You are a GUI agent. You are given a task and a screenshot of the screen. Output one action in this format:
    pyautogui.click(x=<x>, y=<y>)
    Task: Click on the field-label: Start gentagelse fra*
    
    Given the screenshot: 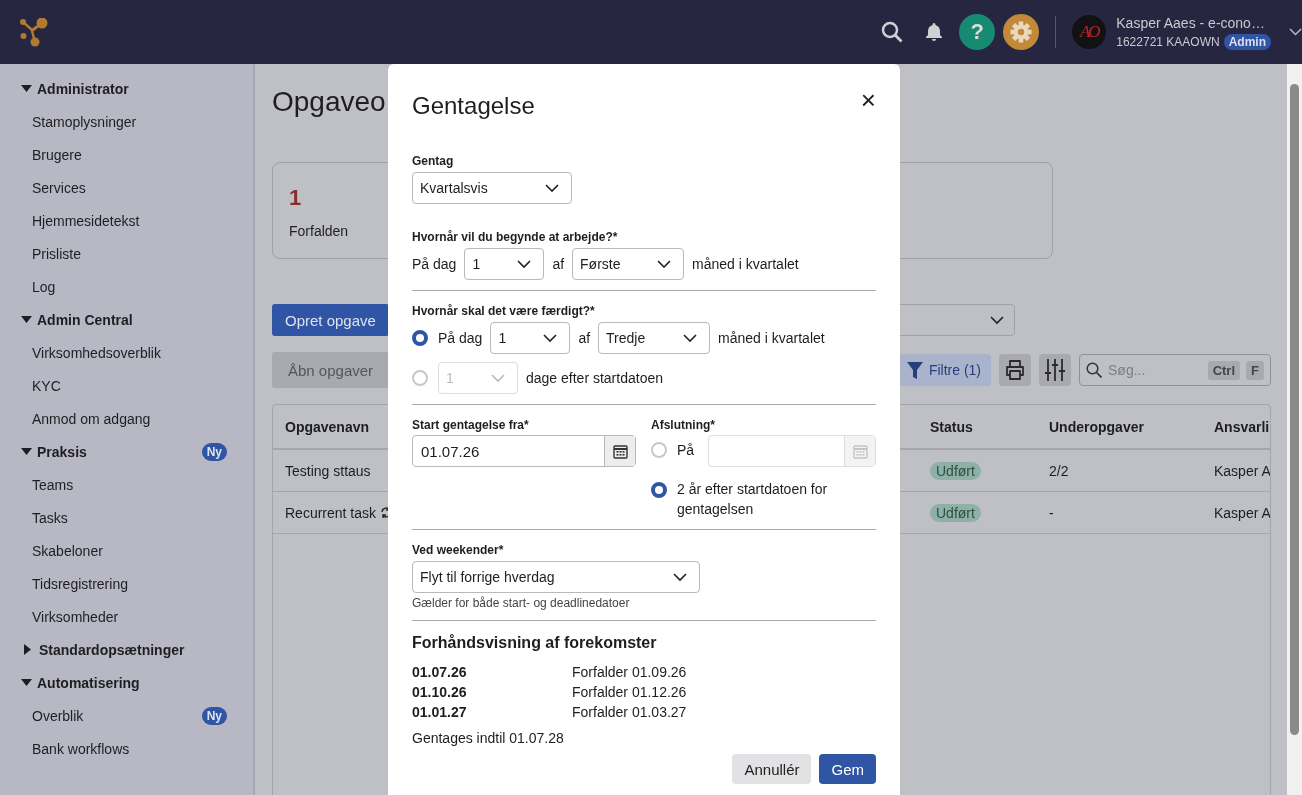 What is the action you would take?
    pyautogui.click(x=471, y=425)
    